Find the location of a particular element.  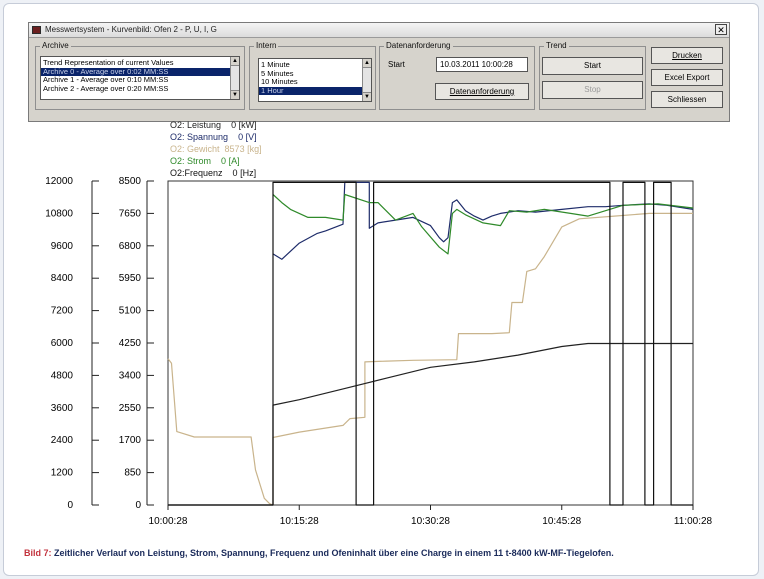

y2-tick-label: 850 is located at coordinates (132, 473).